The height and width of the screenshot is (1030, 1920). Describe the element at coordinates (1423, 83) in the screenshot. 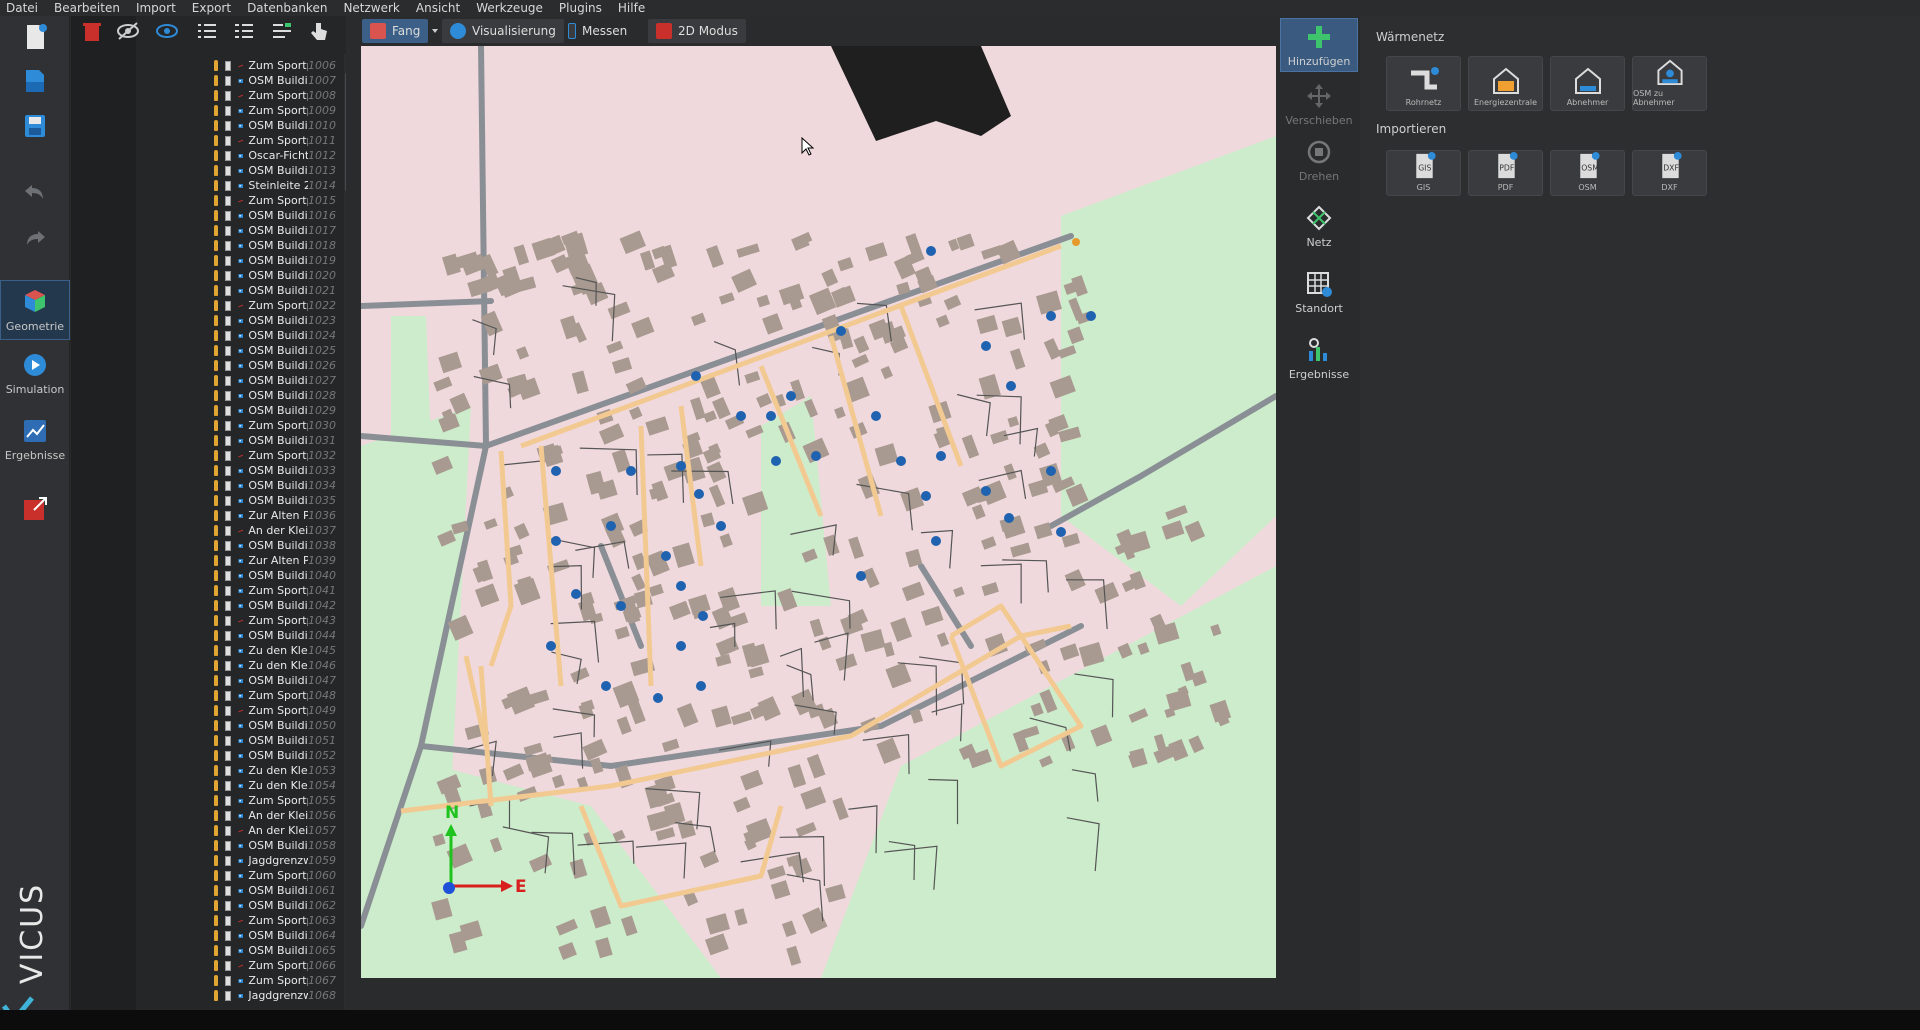

I see `rohrnetz-tile: Rohrnetz` at that location.